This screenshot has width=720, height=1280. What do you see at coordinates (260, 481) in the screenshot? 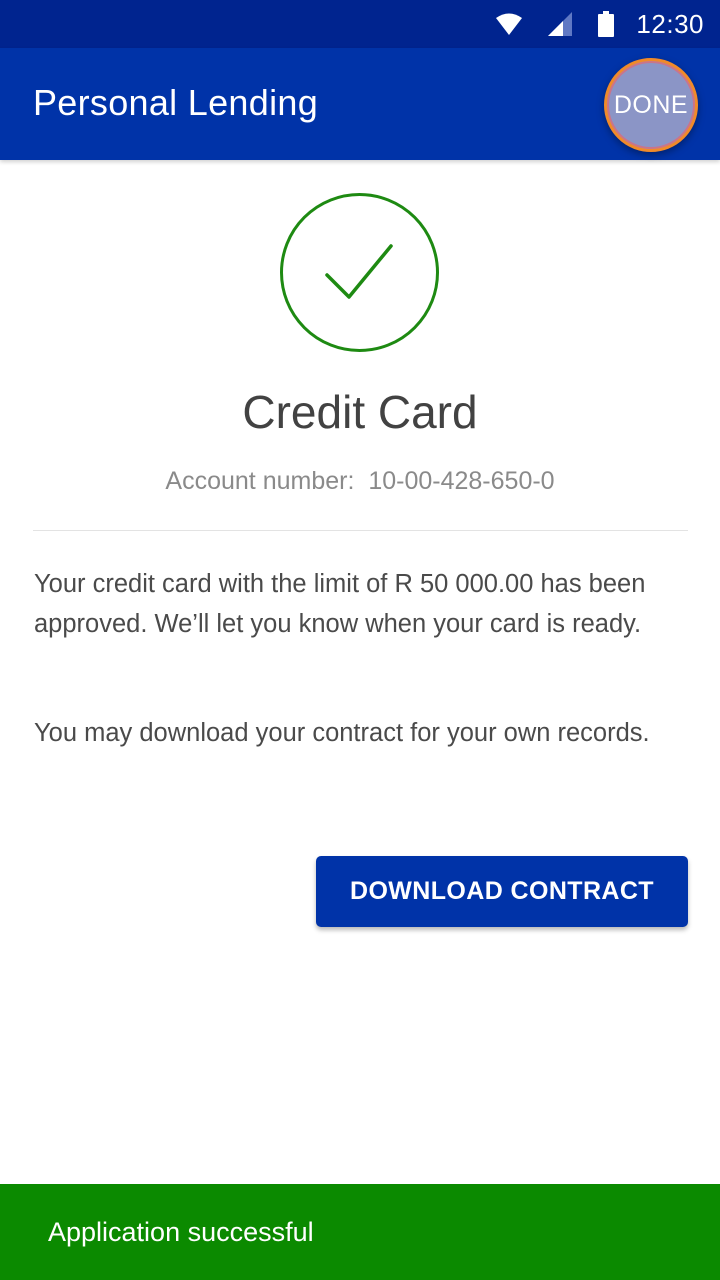
I see `account-number-label: Account number:` at bounding box center [260, 481].